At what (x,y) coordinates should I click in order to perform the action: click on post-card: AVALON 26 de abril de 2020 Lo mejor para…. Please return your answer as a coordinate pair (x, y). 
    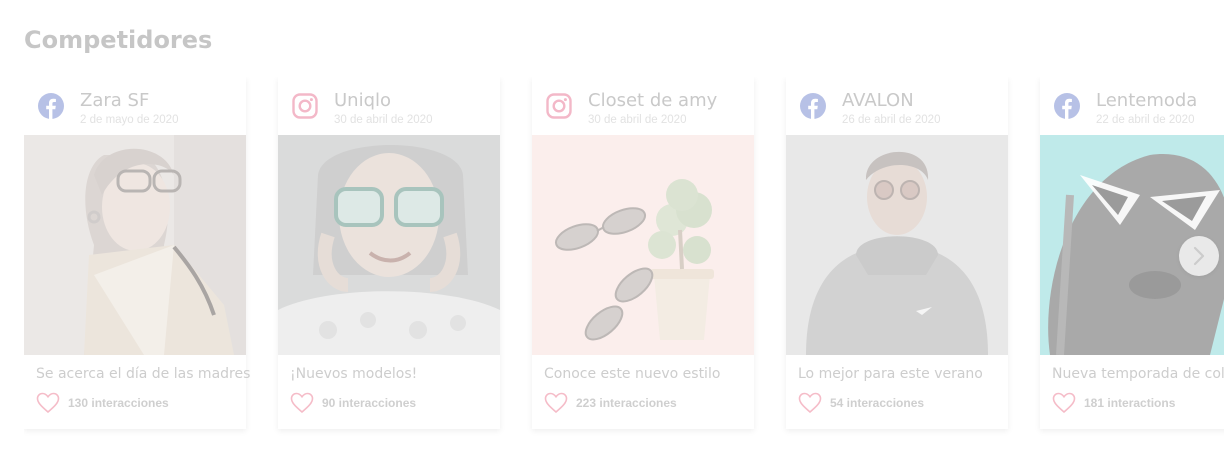
    Looking at the image, I should click on (897, 253).